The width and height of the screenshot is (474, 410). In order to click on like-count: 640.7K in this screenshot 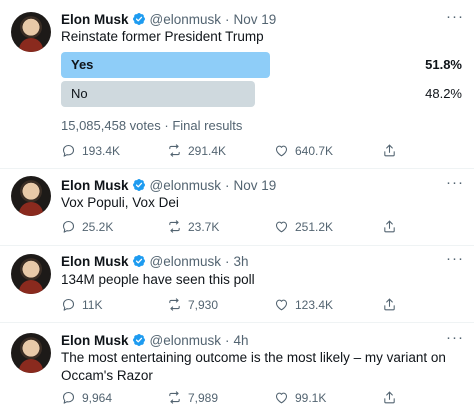, I will do `click(314, 150)`.